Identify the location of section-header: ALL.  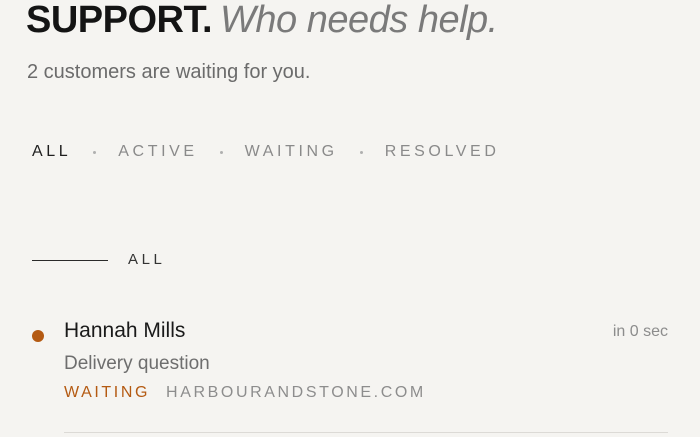
(99, 260).